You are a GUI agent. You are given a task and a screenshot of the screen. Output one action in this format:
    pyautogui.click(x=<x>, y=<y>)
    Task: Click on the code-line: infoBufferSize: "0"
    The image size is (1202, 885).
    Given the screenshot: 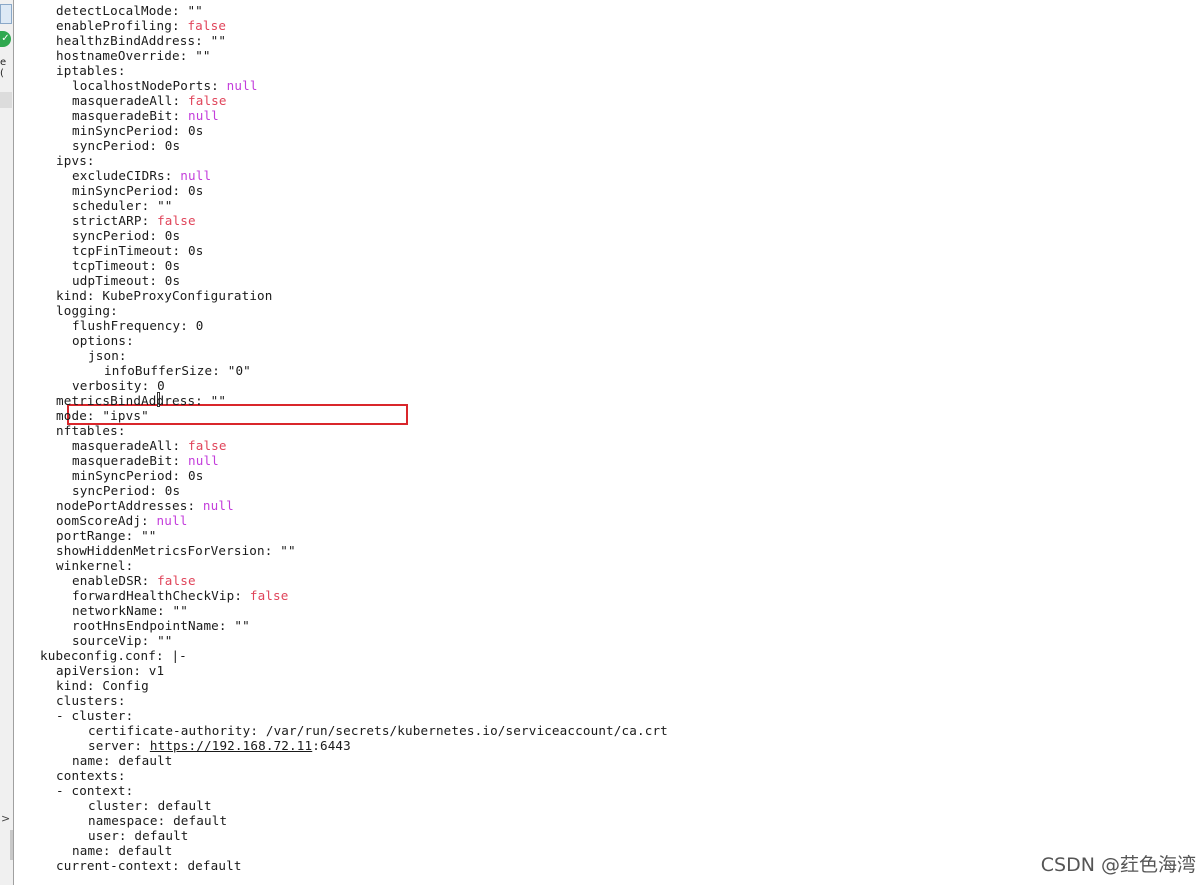 What is the action you would take?
    pyautogui.click(x=177, y=370)
    